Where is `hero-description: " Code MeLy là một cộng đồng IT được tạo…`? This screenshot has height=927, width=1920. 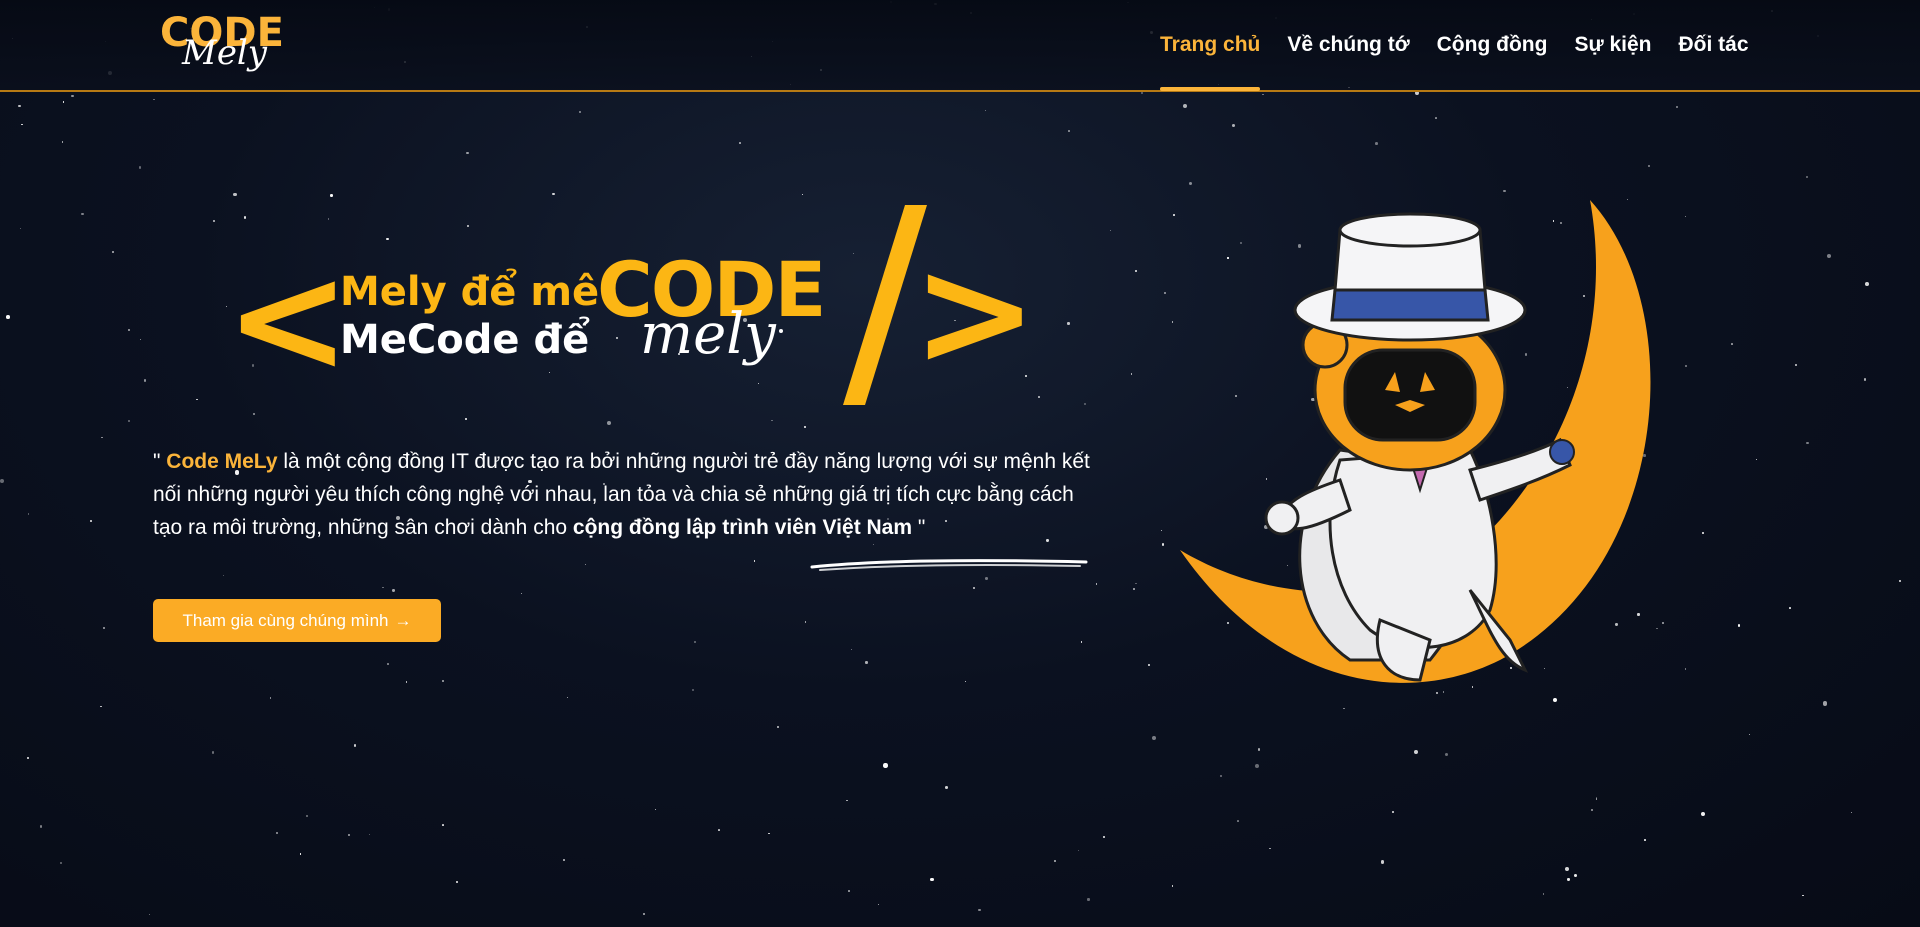 hero-description: " Code MeLy là một cộng đồng IT được tạo… is located at coordinates (623, 494).